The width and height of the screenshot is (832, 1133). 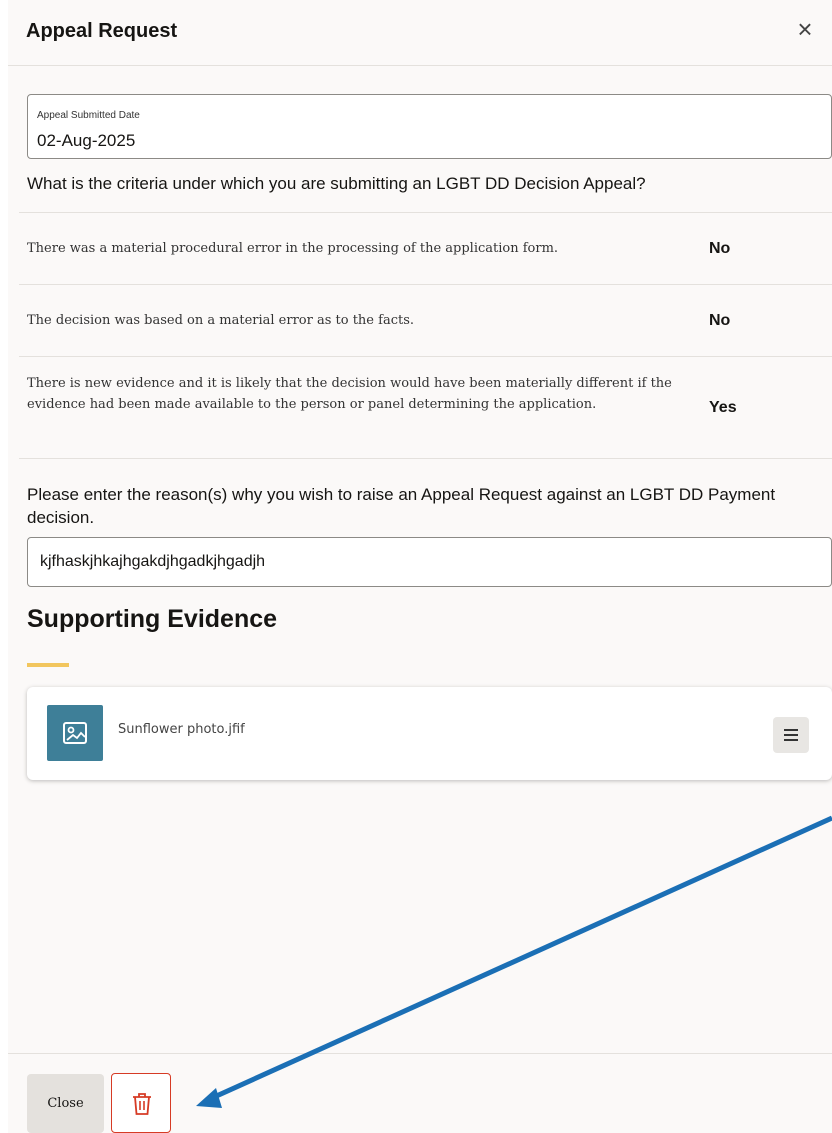 What do you see at coordinates (420, 33) in the screenshot?
I see `dialog-header: Appeal Request ×` at bounding box center [420, 33].